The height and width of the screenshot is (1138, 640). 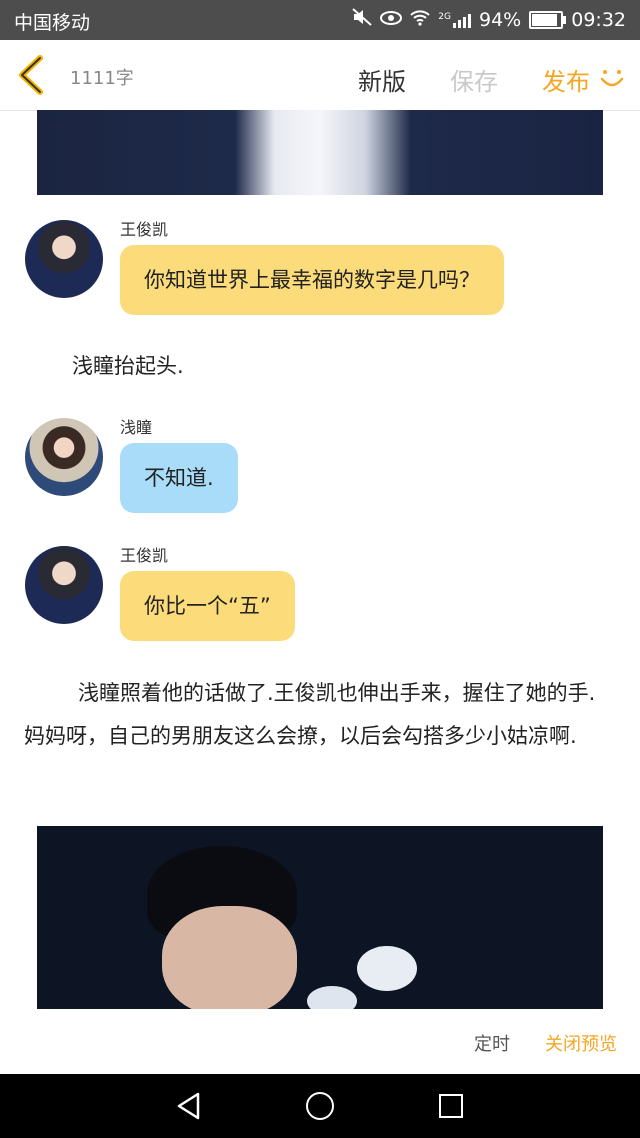 What do you see at coordinates (128, 366) in the screenshot?
I see `narration: 浅瞳抬起头.` at bounding box center [128, 366].